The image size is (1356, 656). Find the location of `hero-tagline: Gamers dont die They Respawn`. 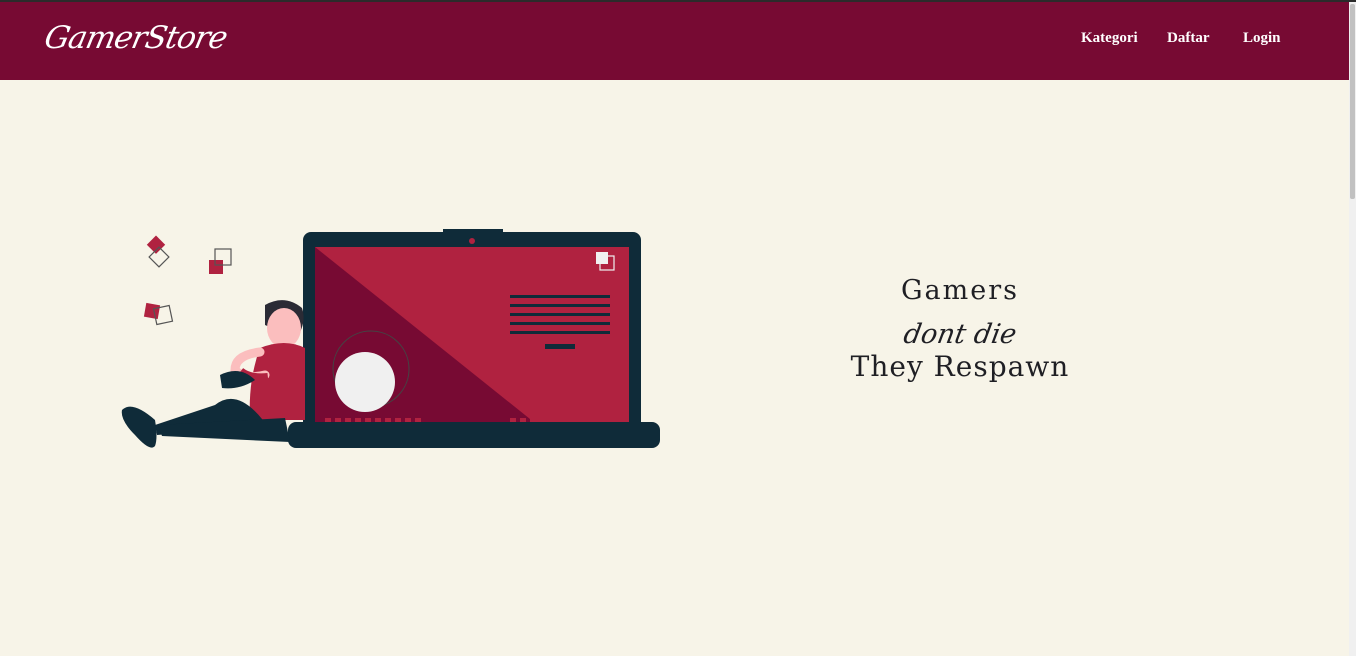

hero-tagline: Gamers dont die They Respawn is located at coordinates (960, 328).